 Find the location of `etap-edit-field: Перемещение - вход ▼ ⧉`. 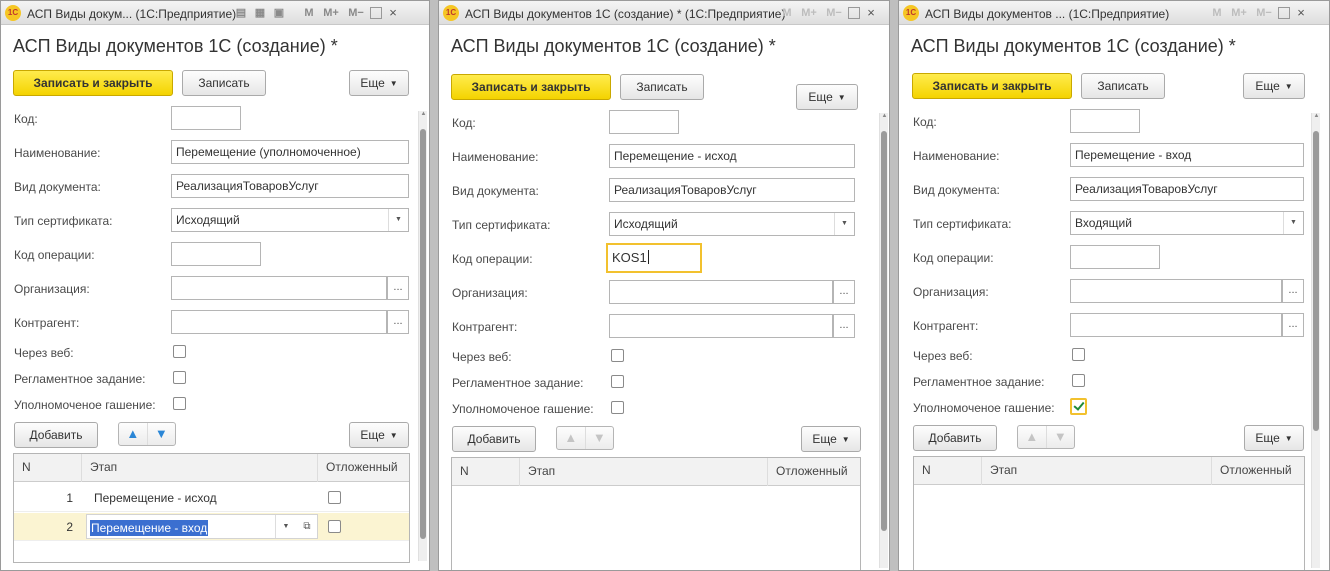

etap-edit-field: Перемещение - вход ▼ ⧉ is located at coordinates (202, 526).